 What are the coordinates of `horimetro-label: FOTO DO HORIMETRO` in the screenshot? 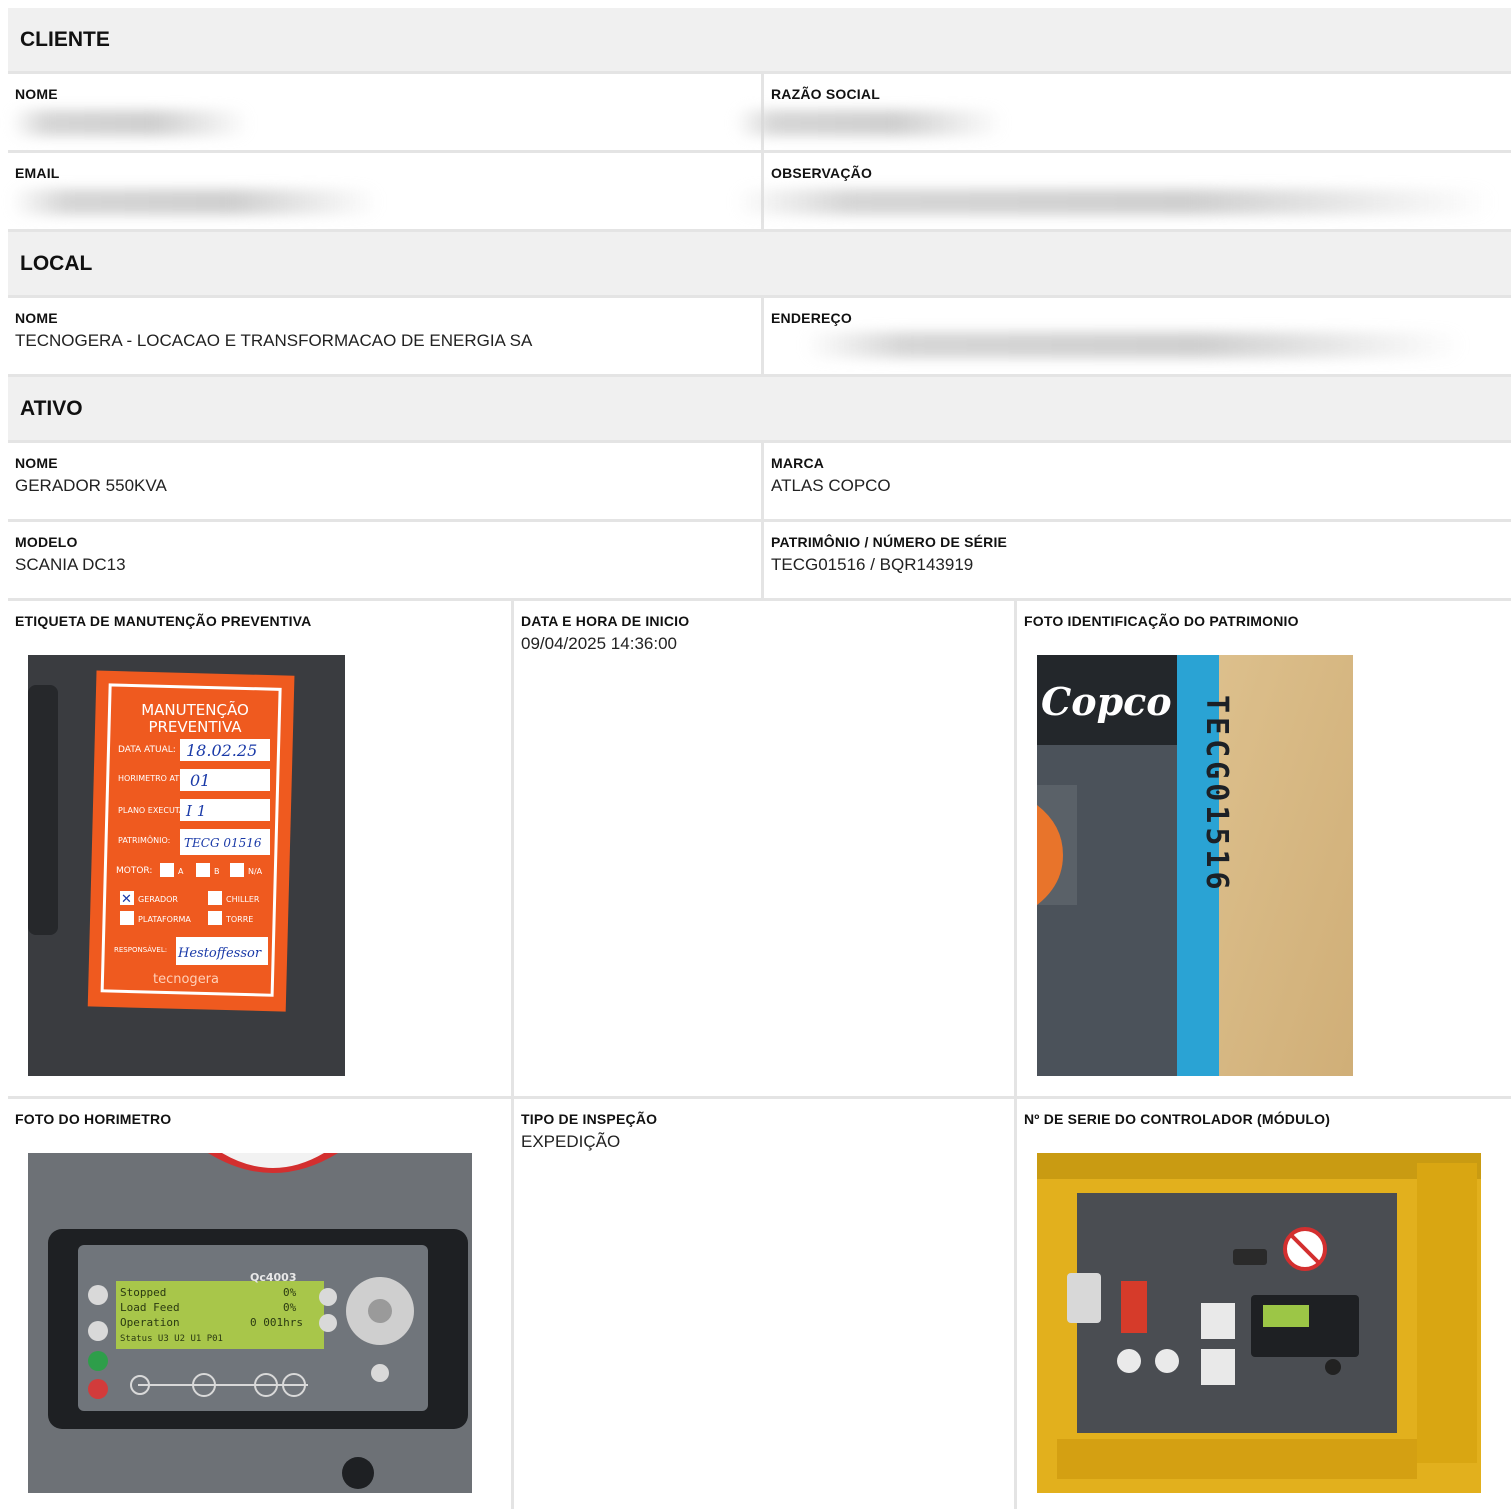 It's located at (93, 1119).